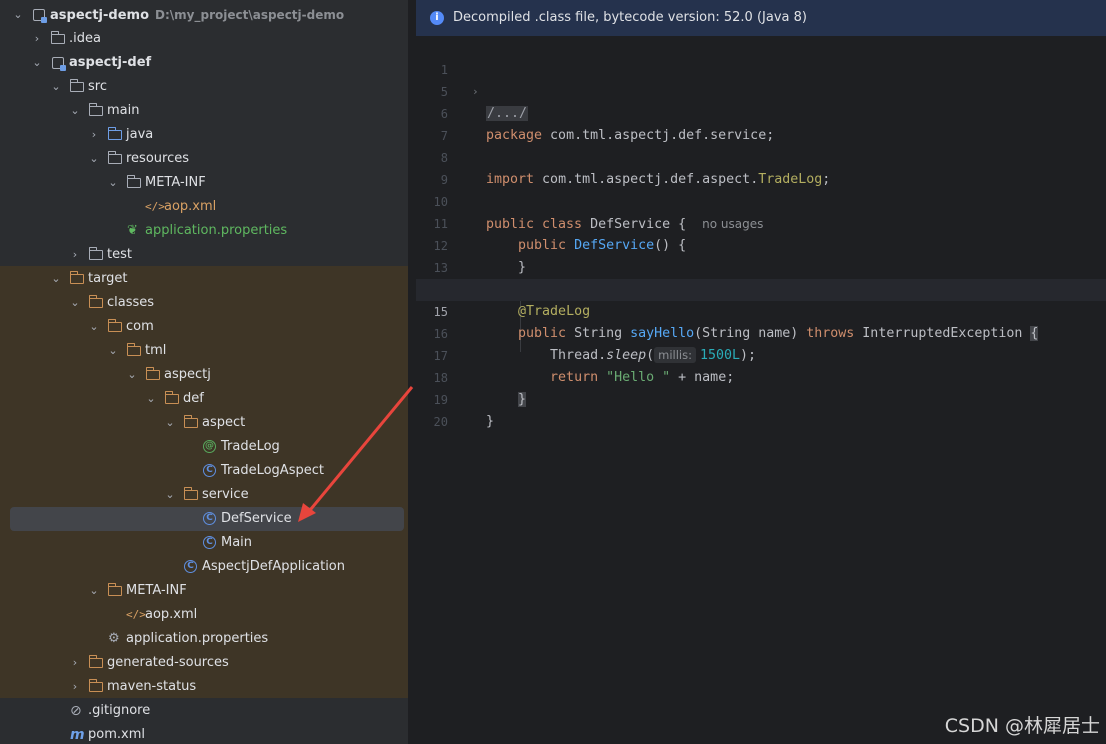  Describe the element at coordinates (761, 167) in the screenshot. I see `code-line: 9` at that location.